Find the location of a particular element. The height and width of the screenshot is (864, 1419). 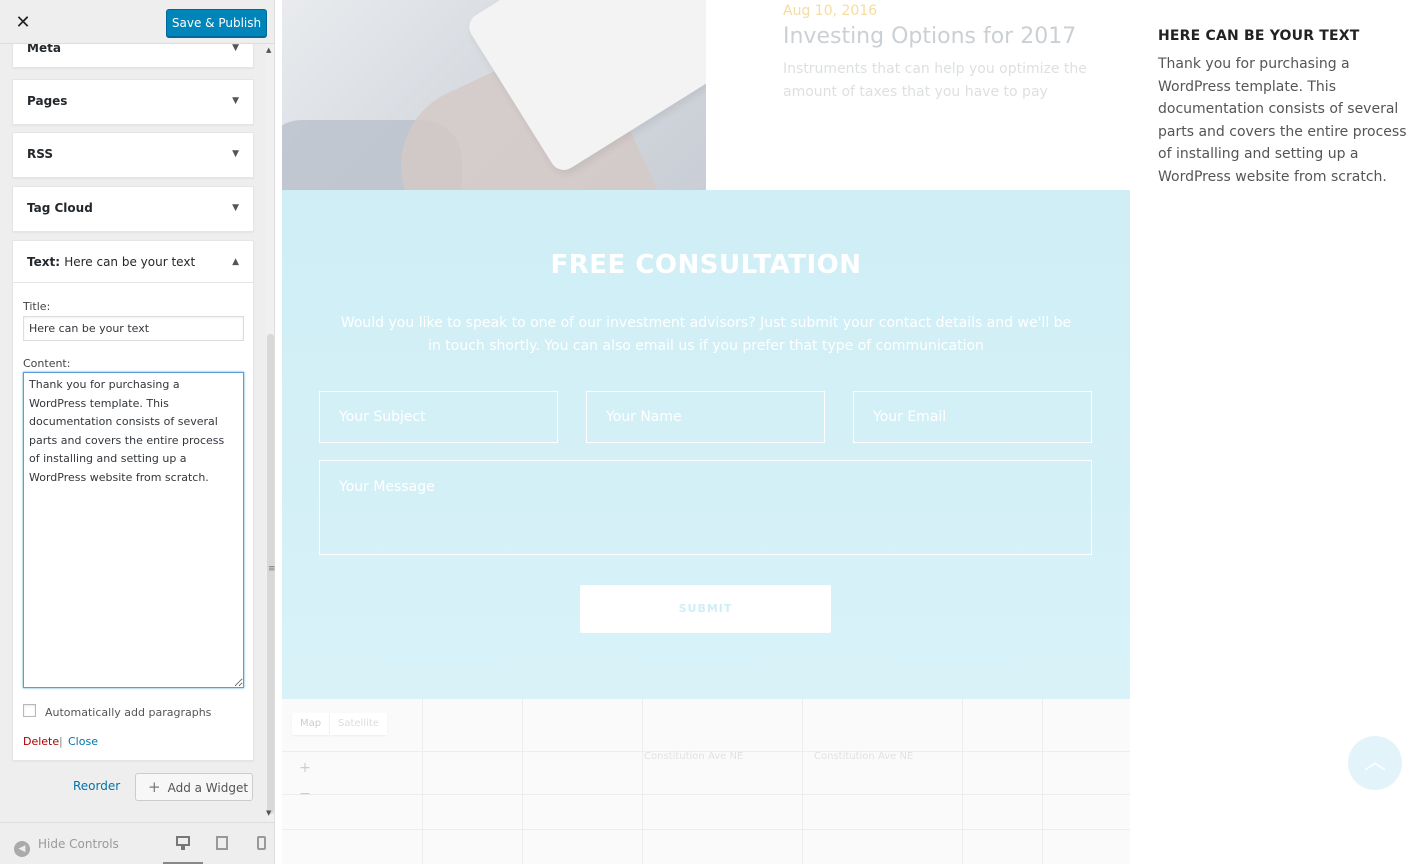

auto-paragraphs-label: Automatically add paragraphs is located at coordinates (128, 712).